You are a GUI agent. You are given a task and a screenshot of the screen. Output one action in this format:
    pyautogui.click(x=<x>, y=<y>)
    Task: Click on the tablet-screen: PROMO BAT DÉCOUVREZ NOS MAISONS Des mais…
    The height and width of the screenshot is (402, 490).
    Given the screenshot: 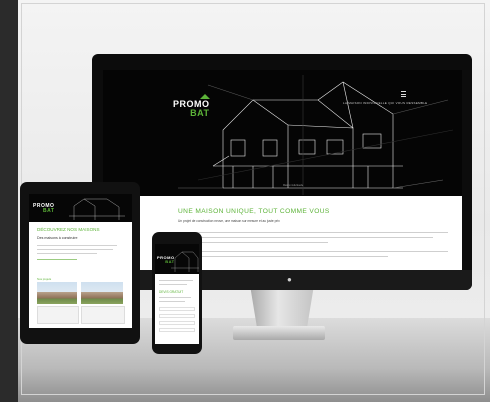 What is the action you would take?
    pyautogui.click(x=80, y=261)
    